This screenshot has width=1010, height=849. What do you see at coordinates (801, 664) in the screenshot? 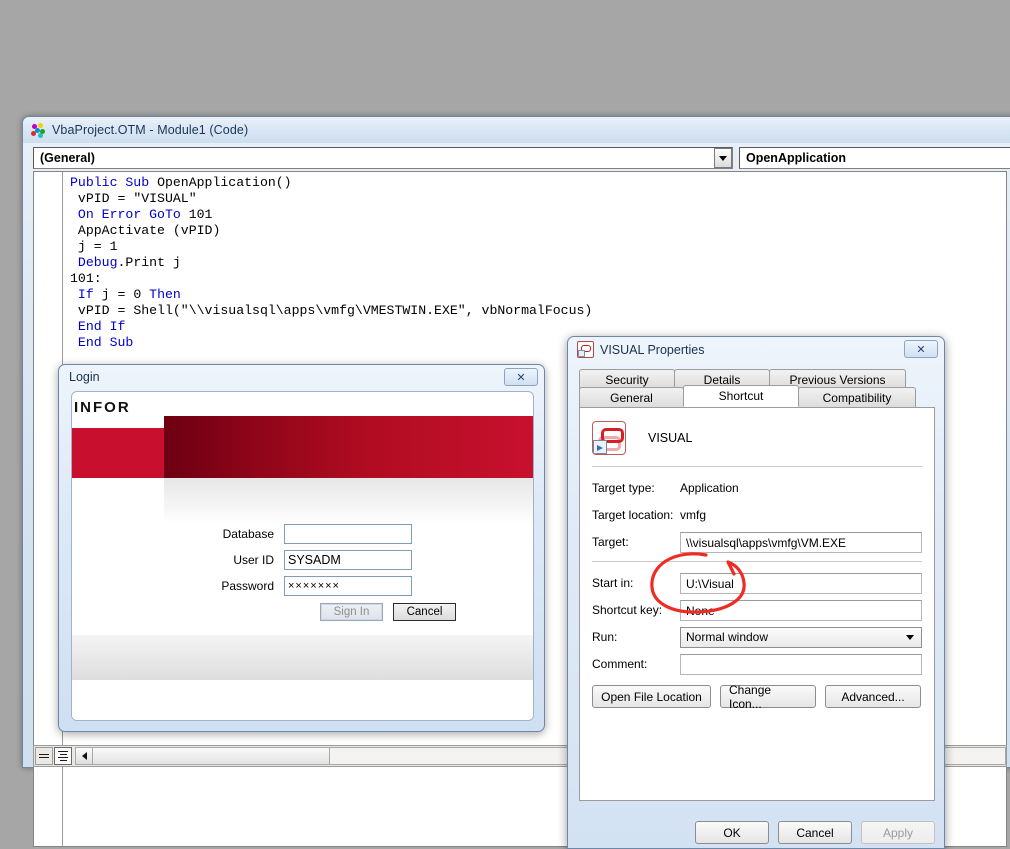
I see `comment-input` at bounding box center [801, 664].